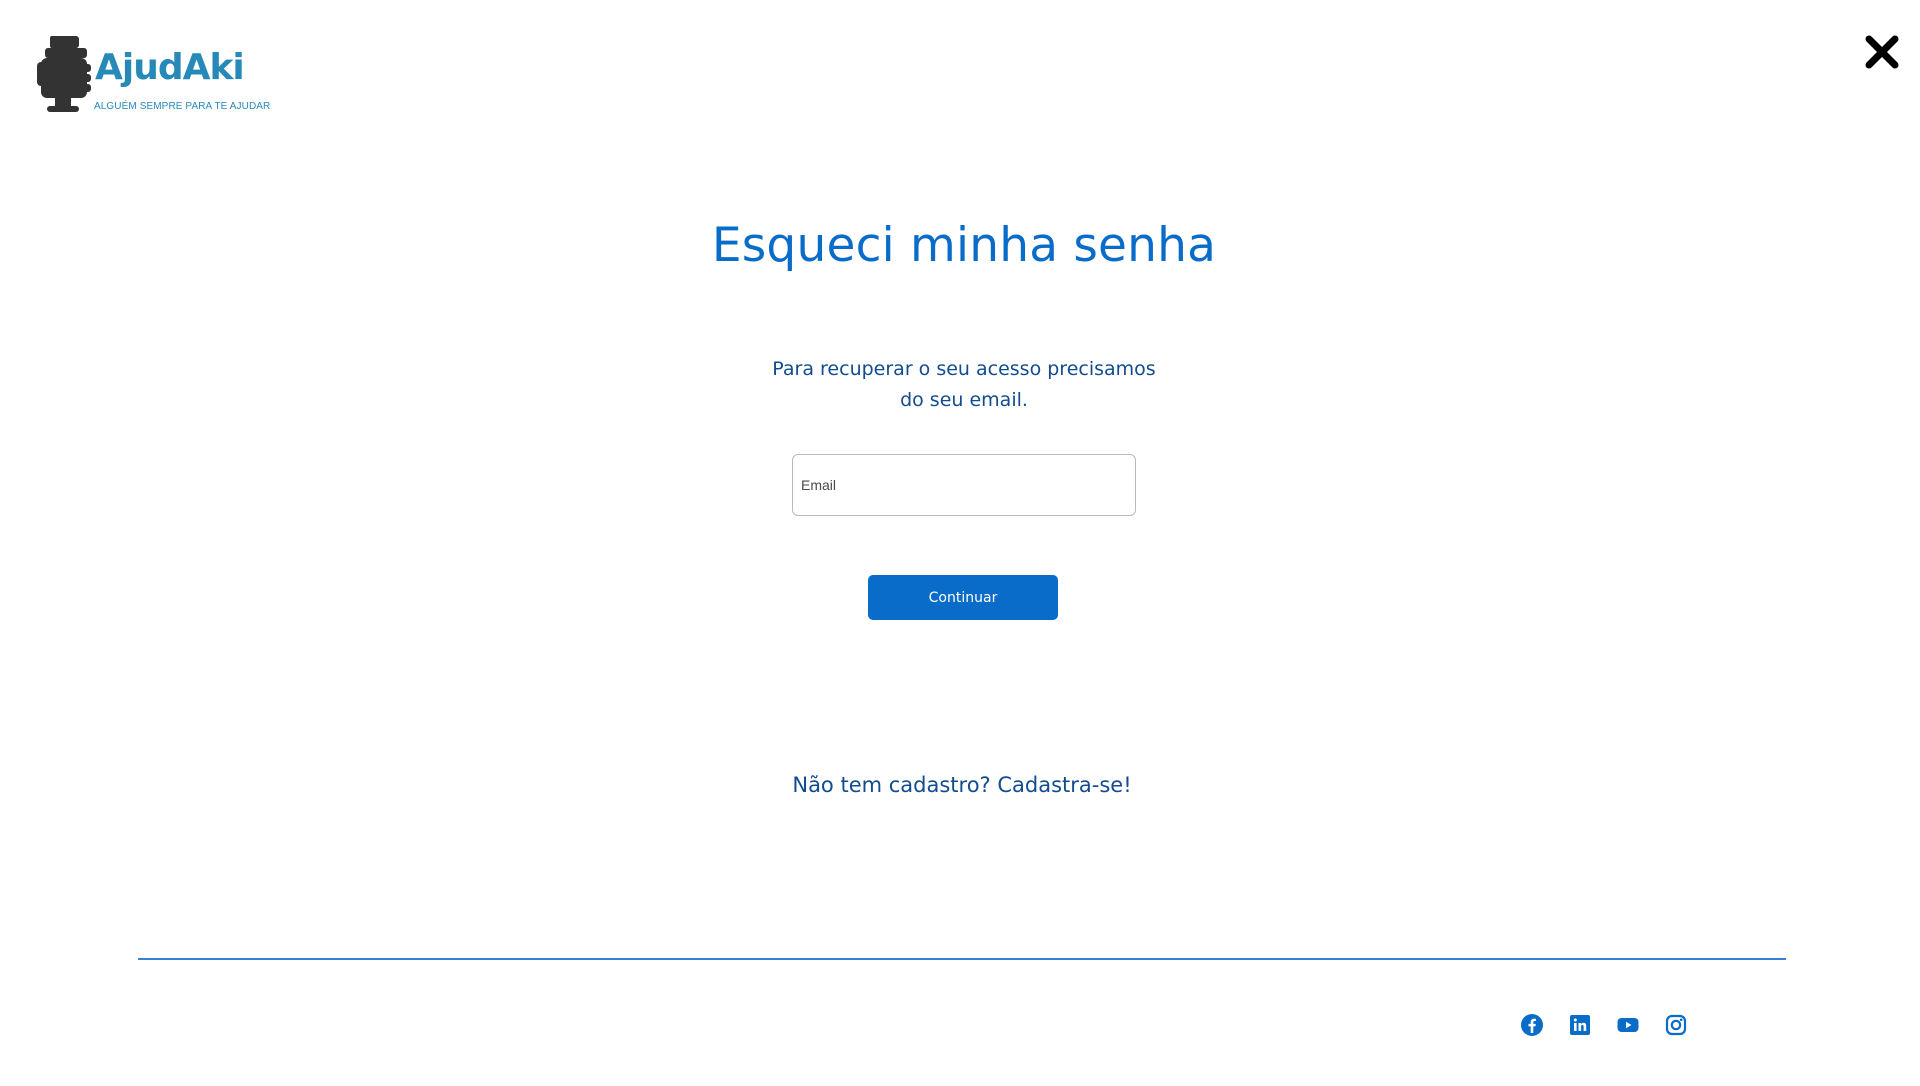  I want to click on youtube-icon, so click(1628, 1025).